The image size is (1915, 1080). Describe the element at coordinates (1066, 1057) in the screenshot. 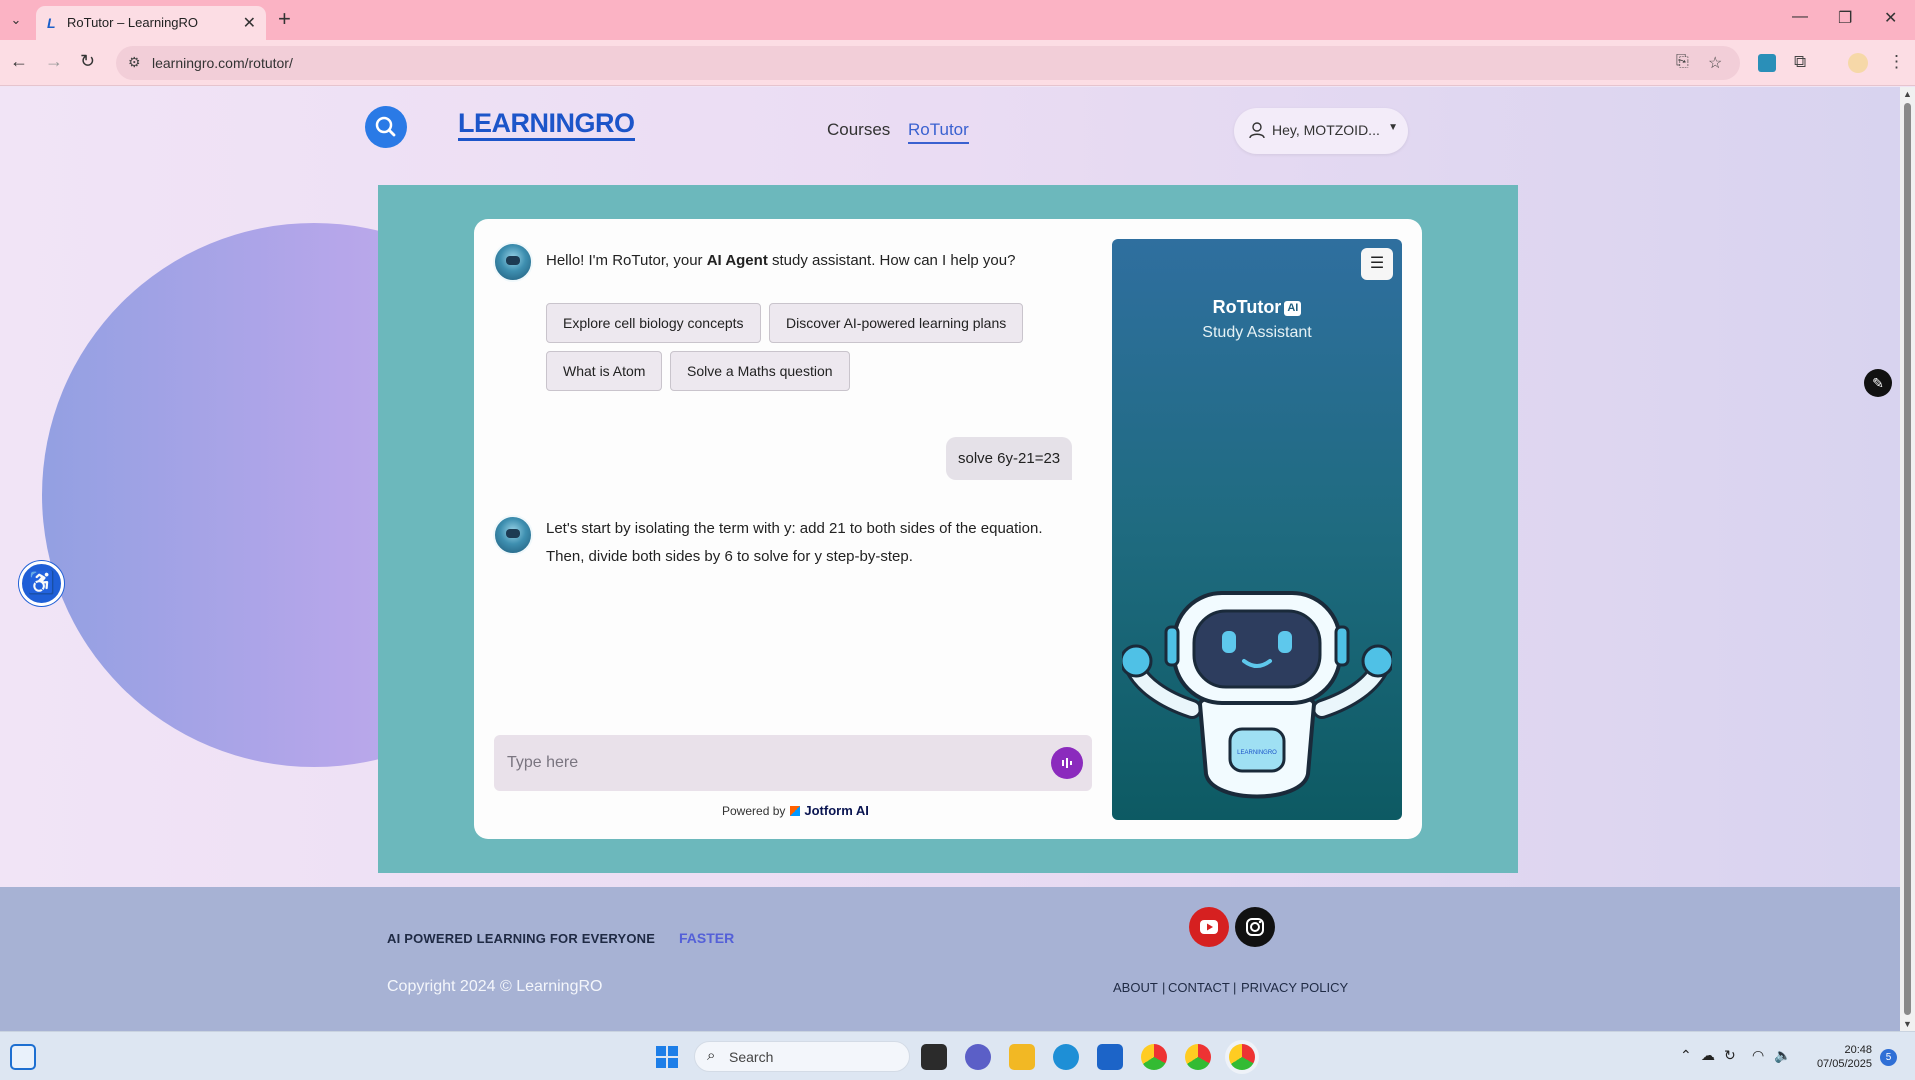

I see `edge-icon` at that location.